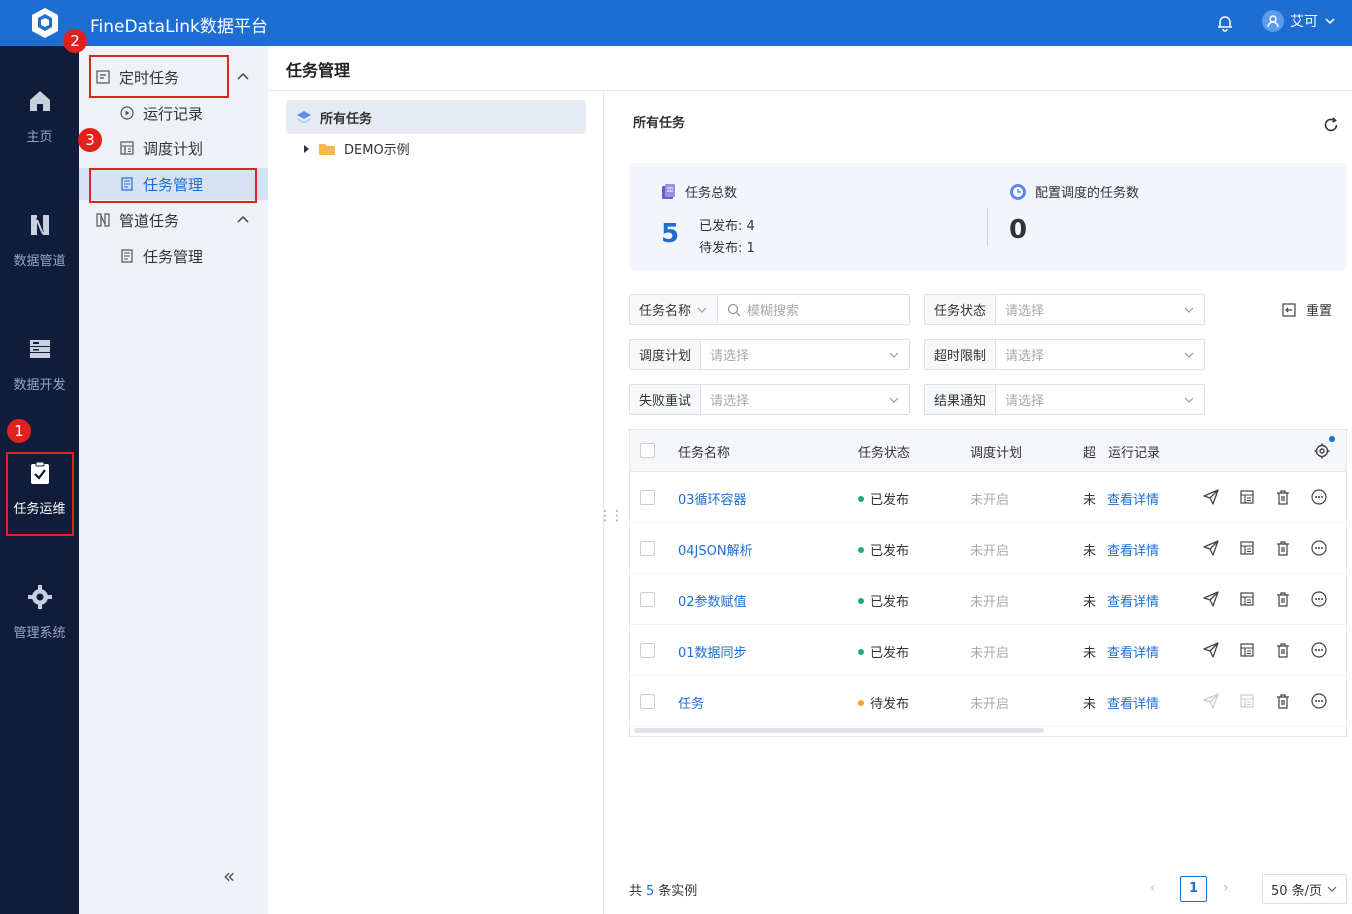 This screenshot has height=914, width=1352. What do you see at coordinates (1304, 889) in the screenshot?
I see `page-size-select: 50 条/页` at bounding box center [1304, 889].